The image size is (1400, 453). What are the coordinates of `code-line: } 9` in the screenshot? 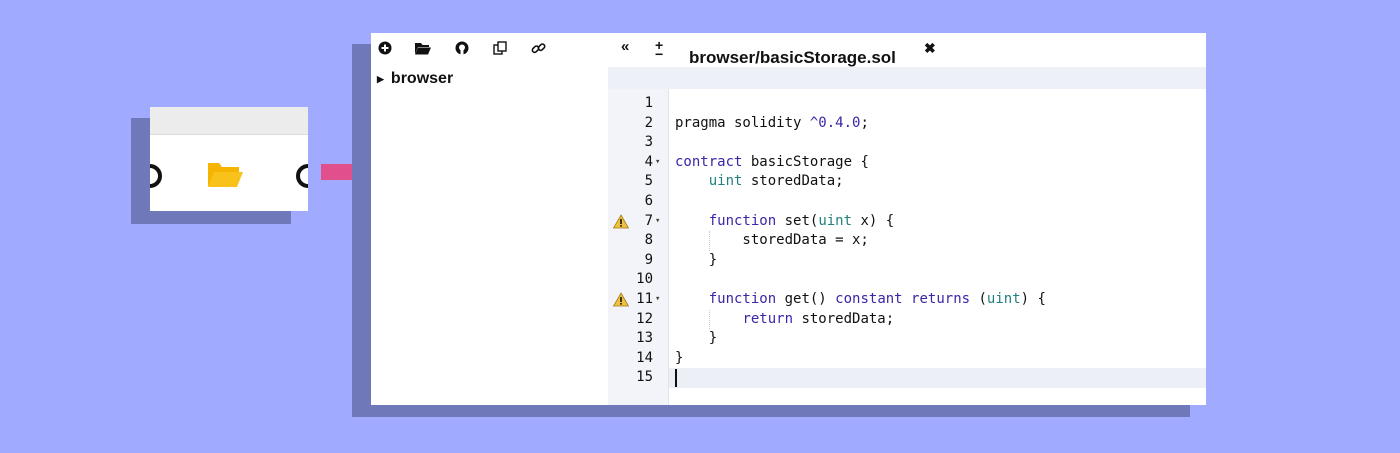 It's located at (907, 261).